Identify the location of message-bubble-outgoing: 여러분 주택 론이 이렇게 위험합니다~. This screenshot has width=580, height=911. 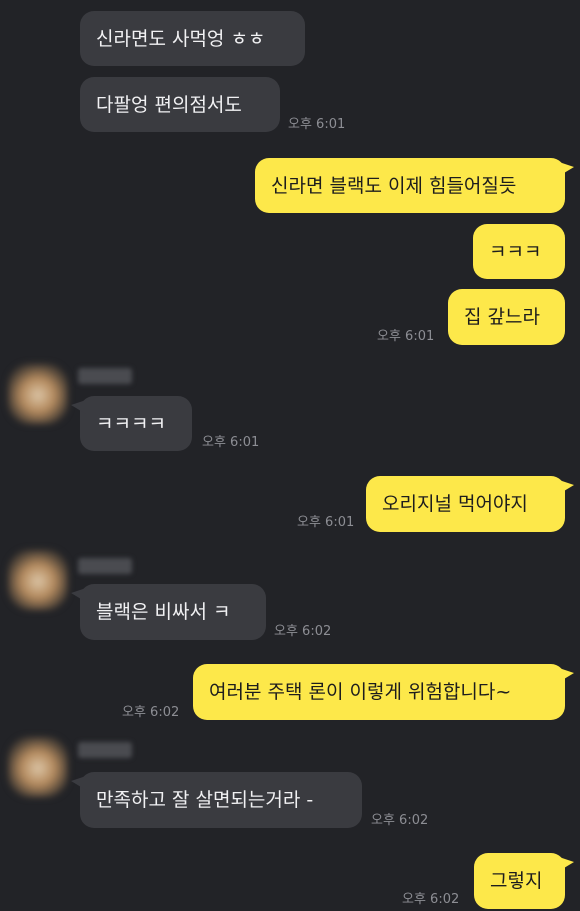
(383, 692).